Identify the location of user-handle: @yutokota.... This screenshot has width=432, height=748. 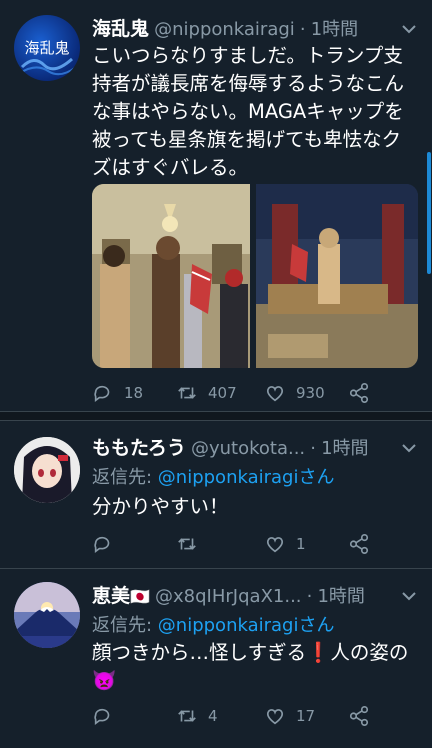
(248, 448).